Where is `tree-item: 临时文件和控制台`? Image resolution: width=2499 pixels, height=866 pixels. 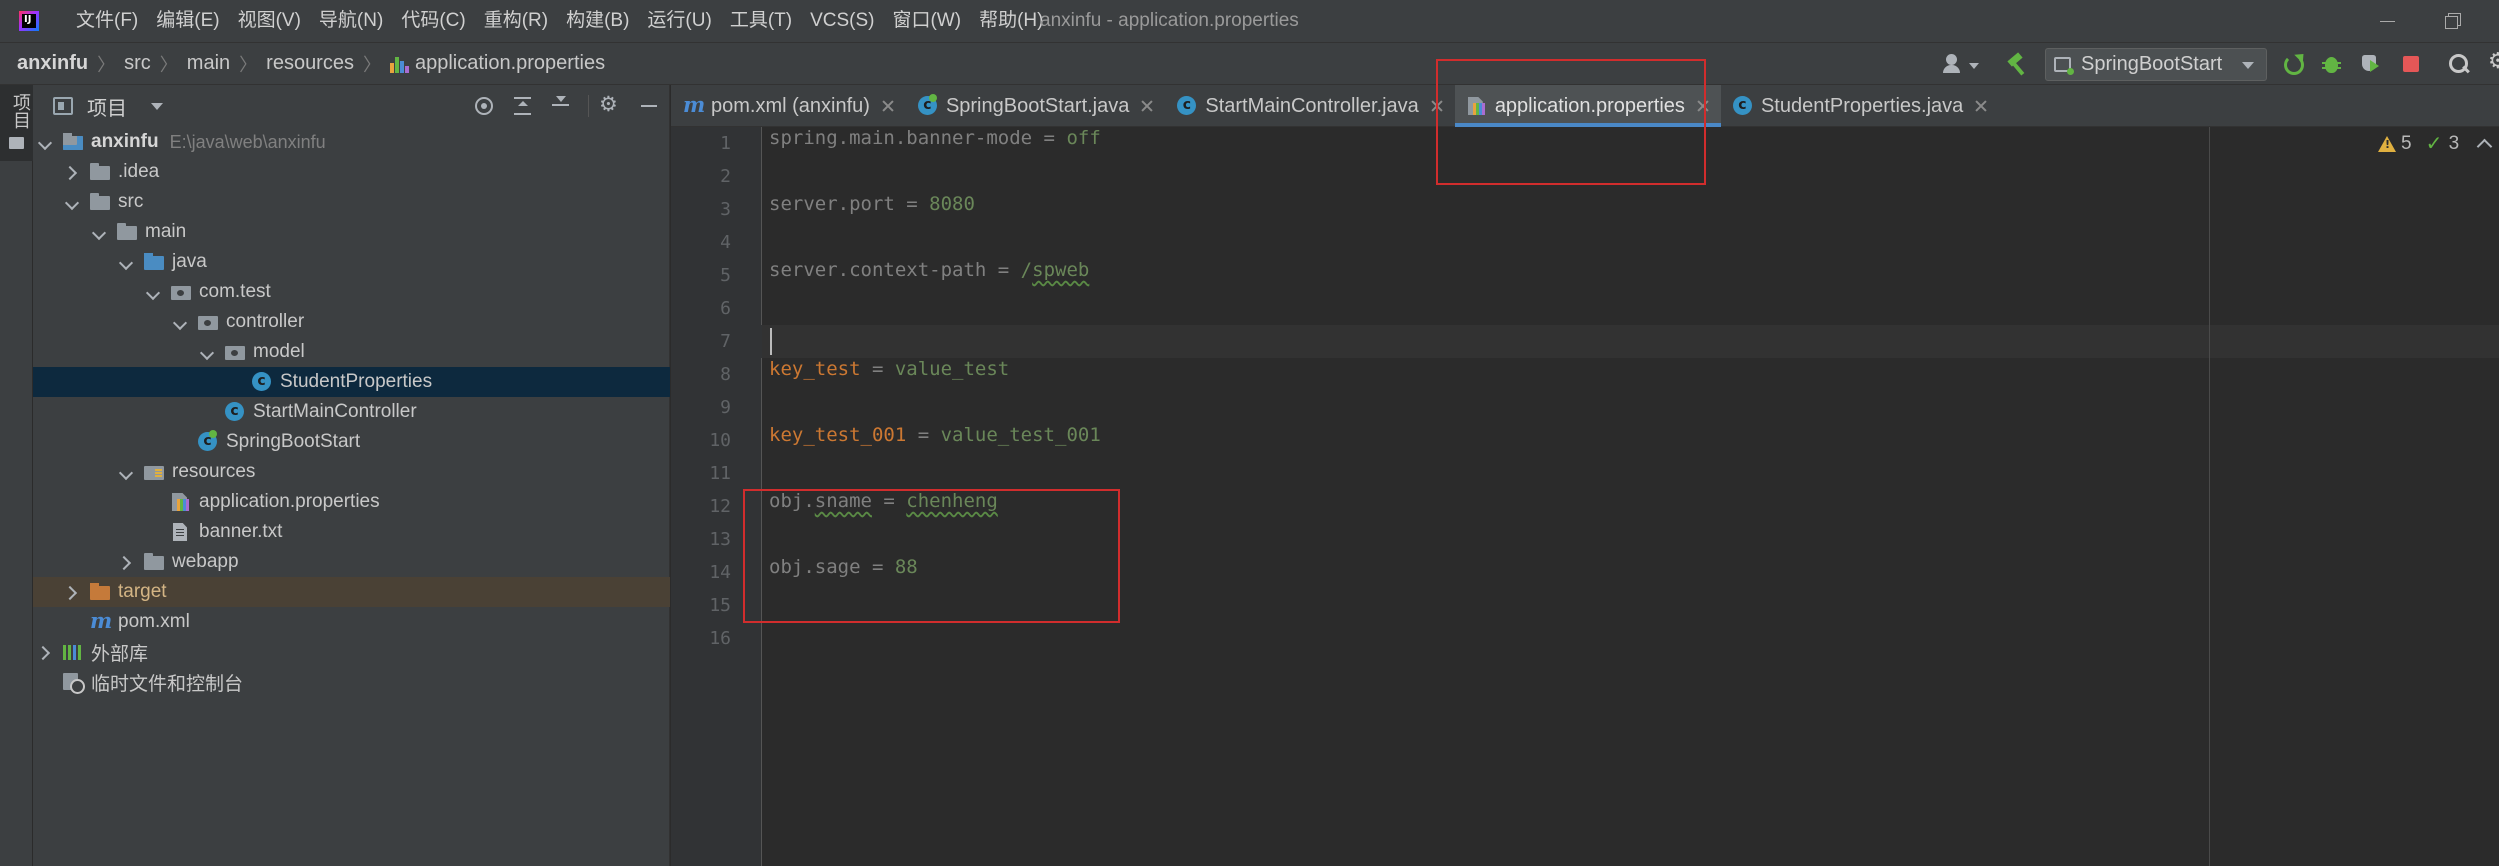 tree-item: 临时文件和控制台 is located at coordinates (351, 682).